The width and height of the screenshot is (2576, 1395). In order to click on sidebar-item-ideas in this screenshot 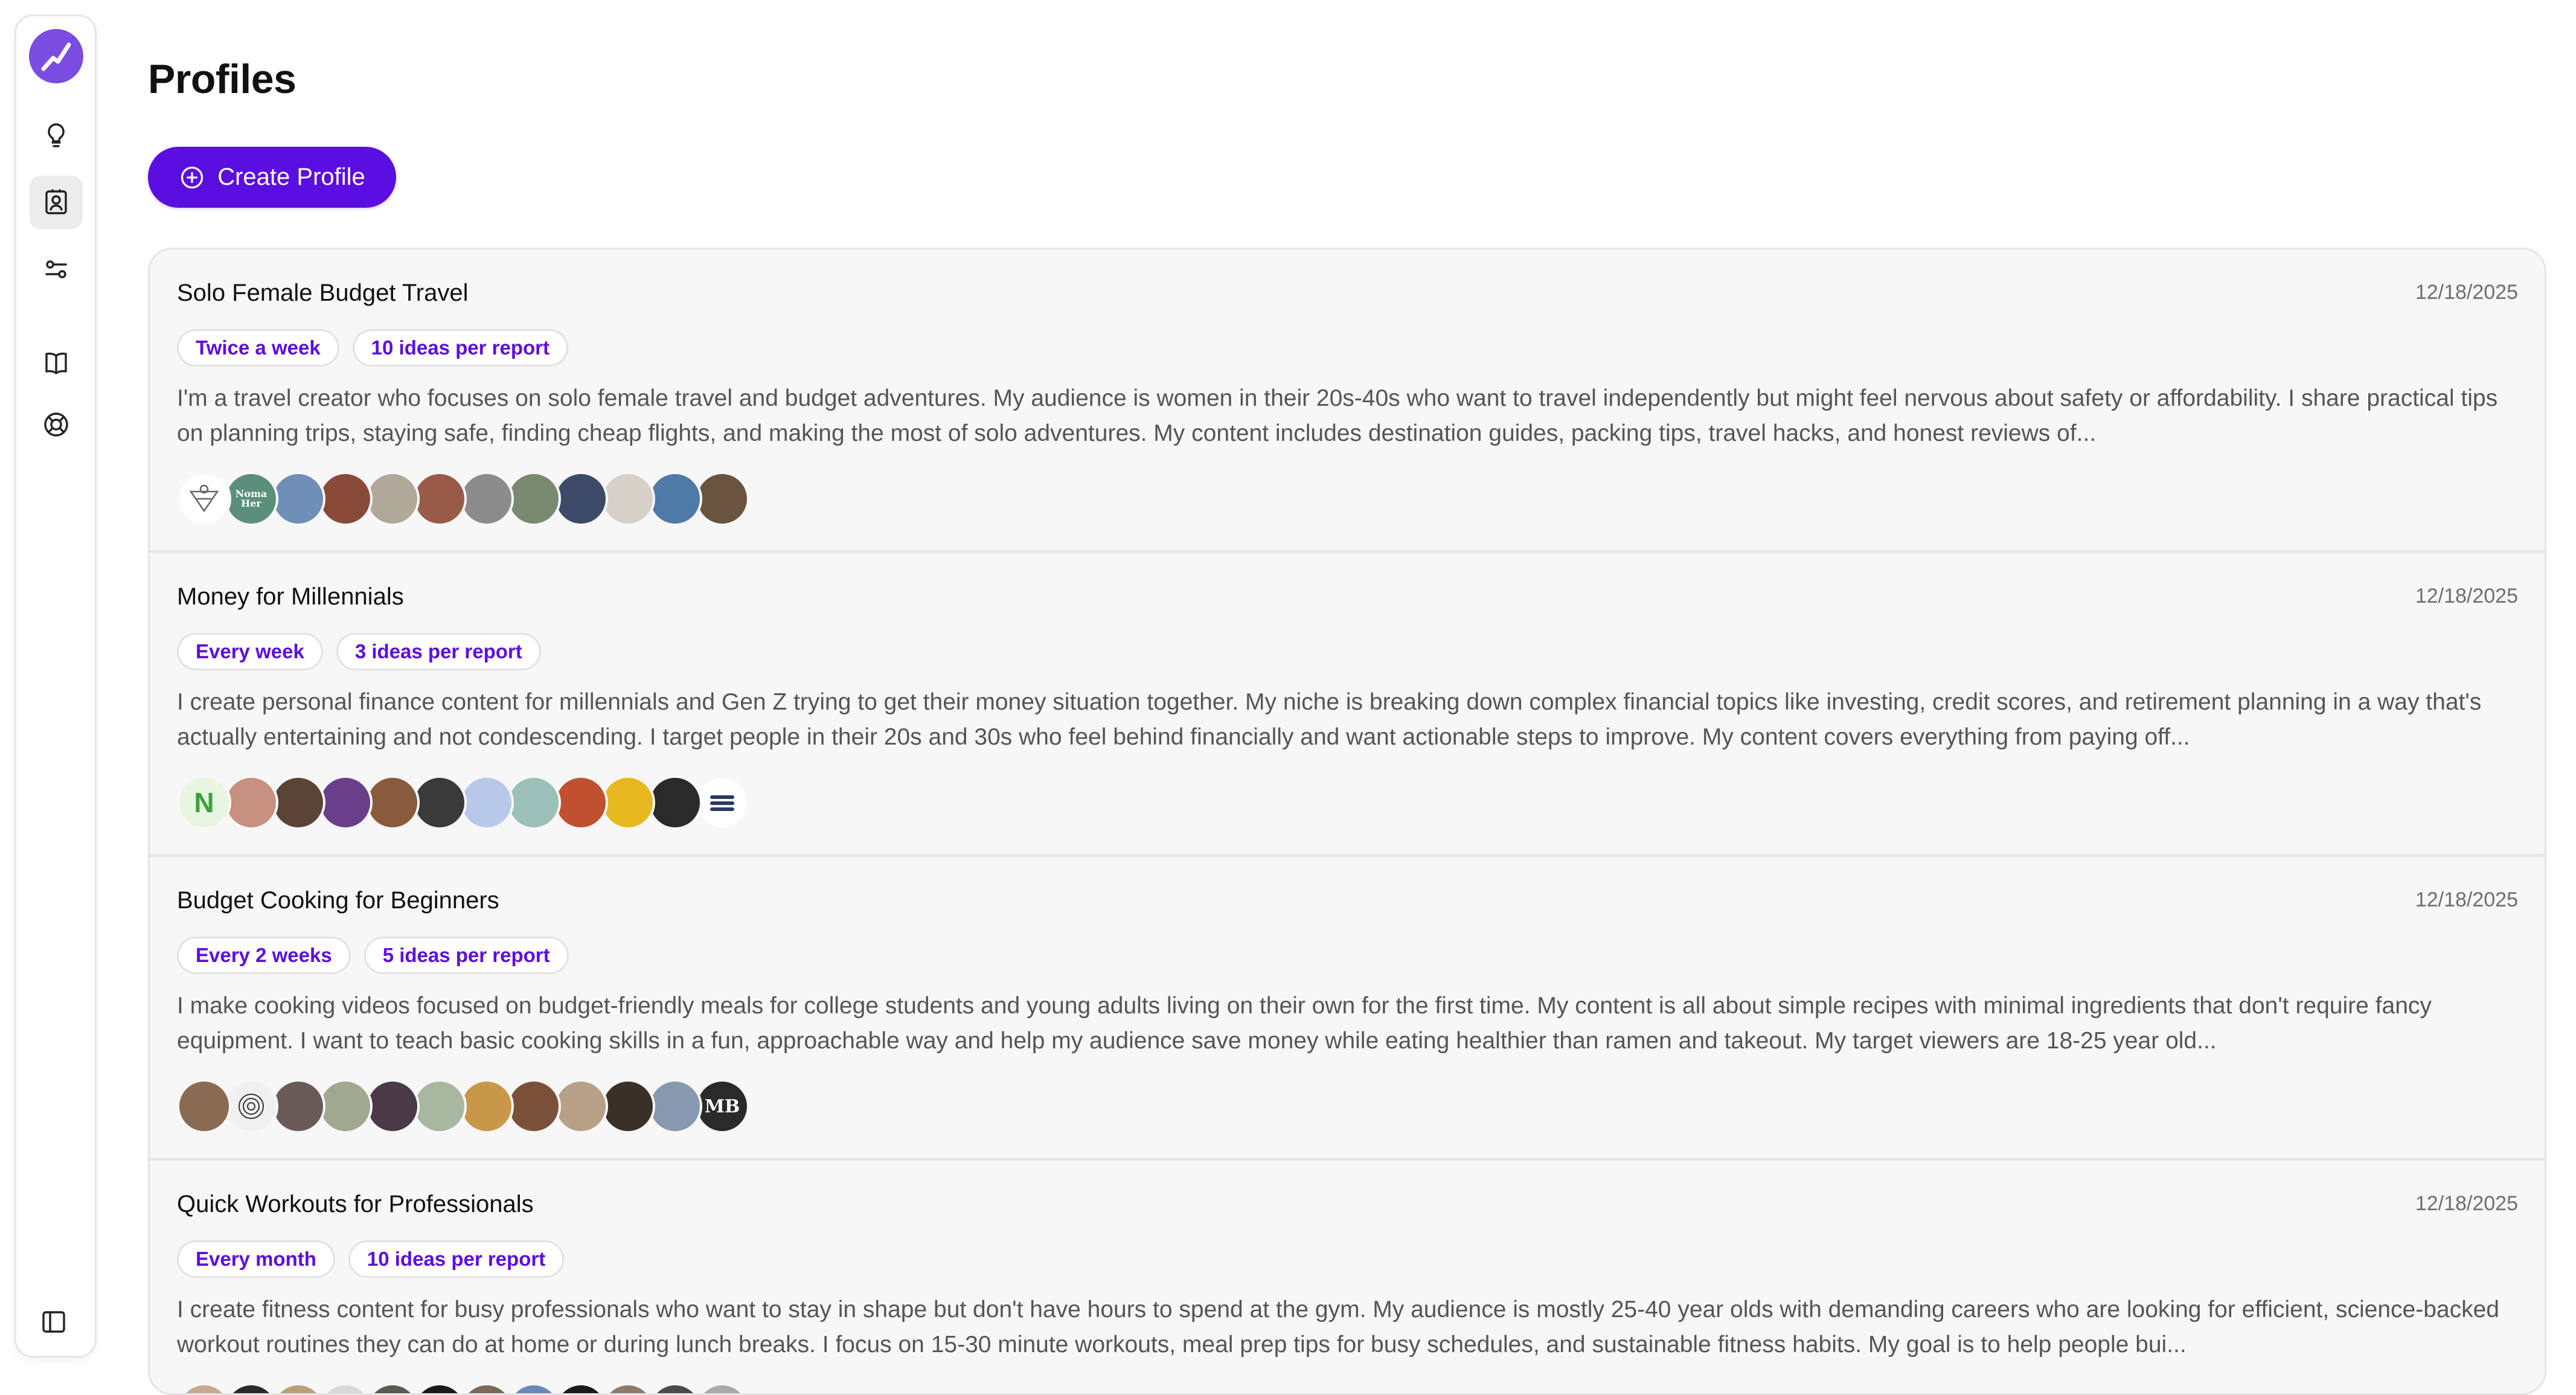, I will do `click(56, 135)`.